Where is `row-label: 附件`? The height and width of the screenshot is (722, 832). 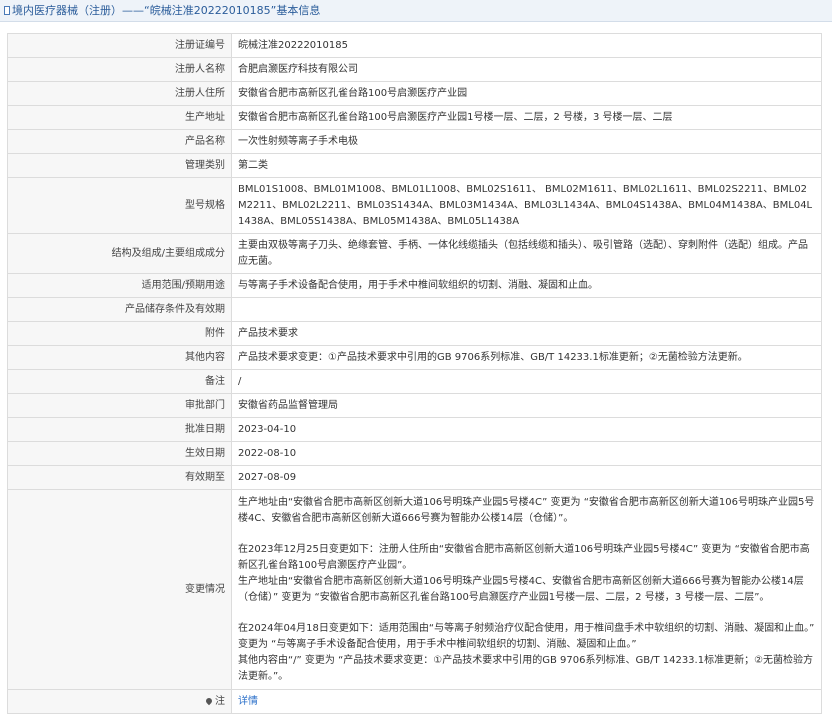
row-label: 附件 is located at coordinates (119, 333).